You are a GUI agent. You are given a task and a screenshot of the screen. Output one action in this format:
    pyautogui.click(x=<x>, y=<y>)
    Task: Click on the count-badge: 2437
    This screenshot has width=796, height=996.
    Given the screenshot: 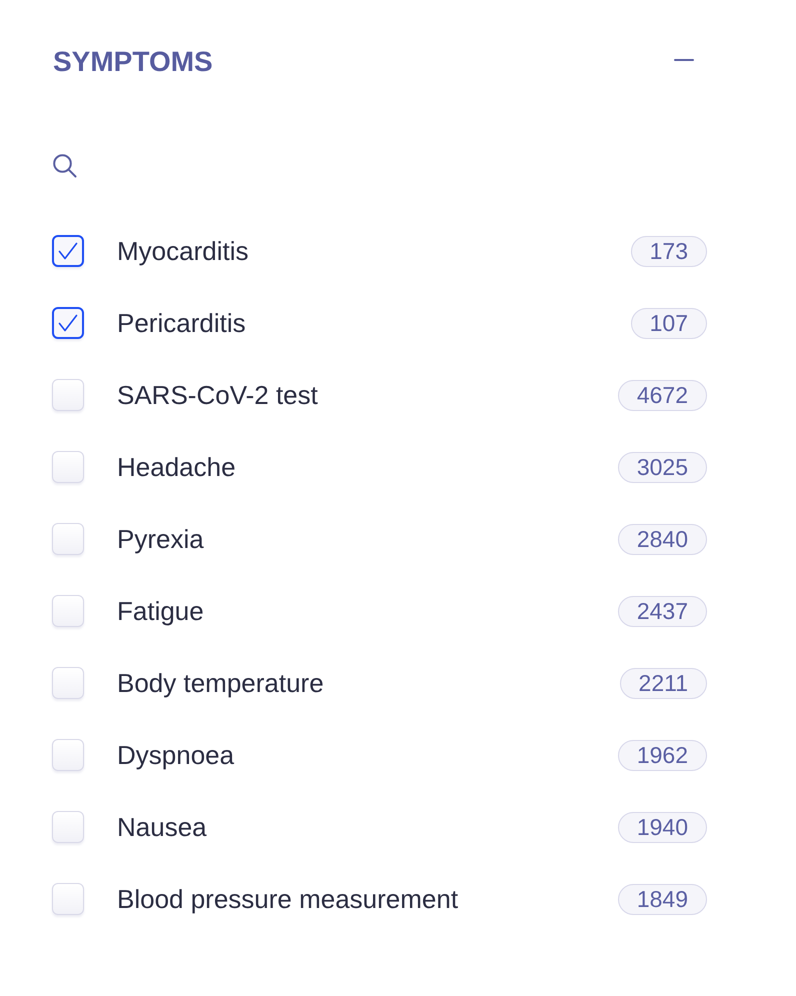 What is the action you would take?
    pyautogui.click(x=662, y=611)
    